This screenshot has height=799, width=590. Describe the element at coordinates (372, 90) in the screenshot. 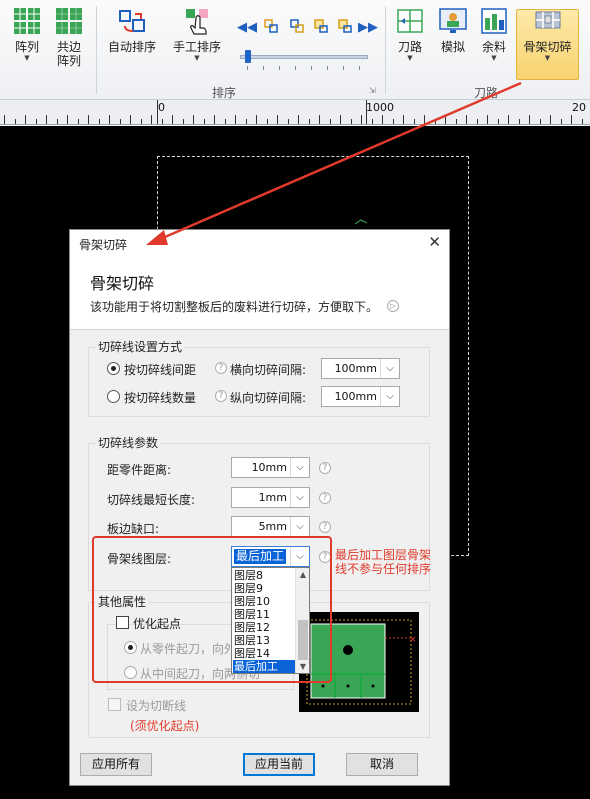

I see `dialog-launcher-icon: ⇲` at that location.